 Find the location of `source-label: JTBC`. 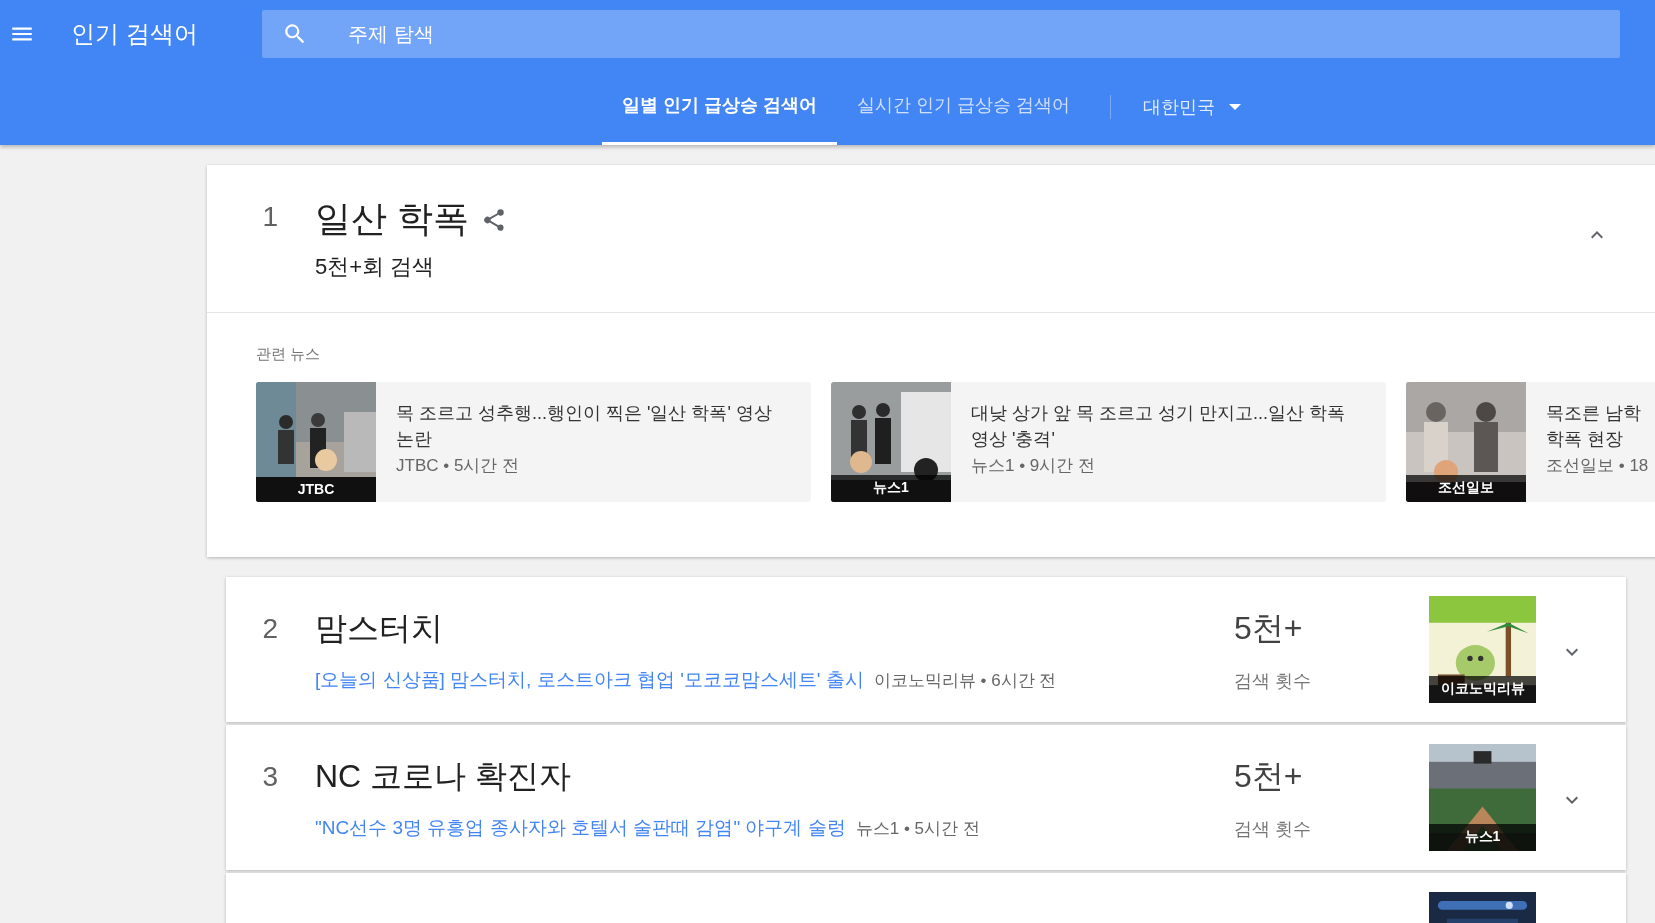

source-label: JTBC is located at coordinates (316, 489).